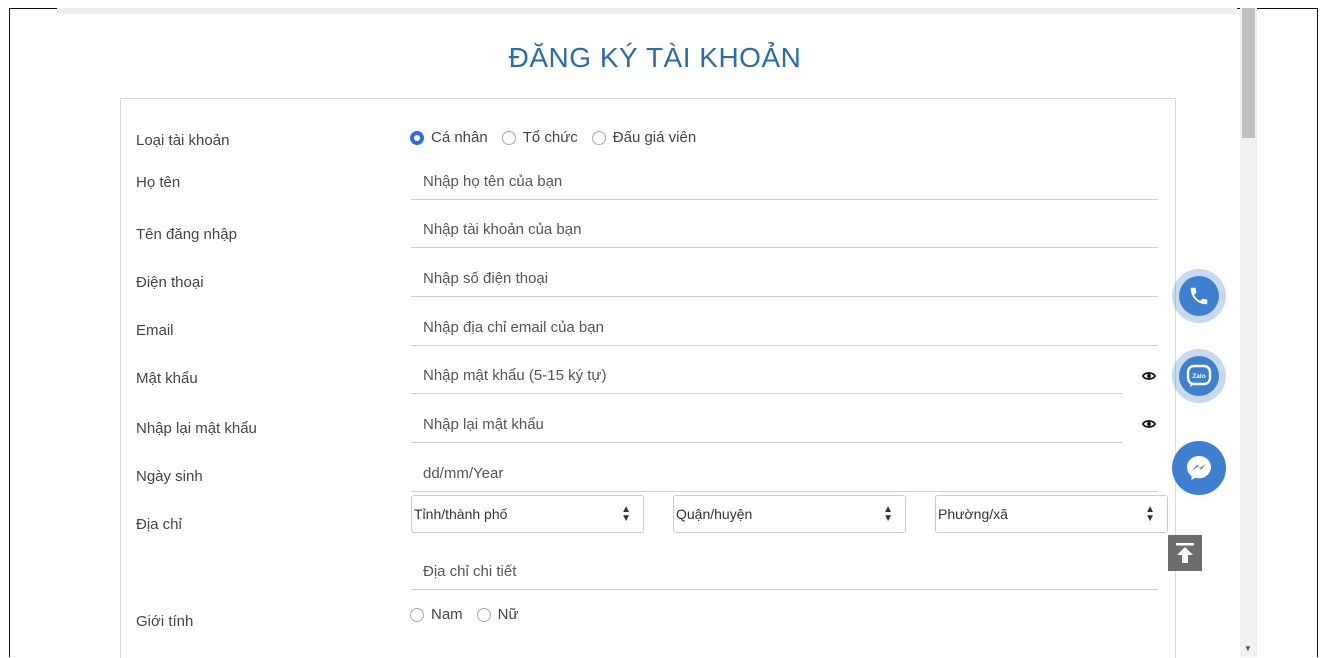 Image resolution: width=1327 pixels, height=658 pixels. I want to click on radio-female-label: Nữ, so click(508, 614).